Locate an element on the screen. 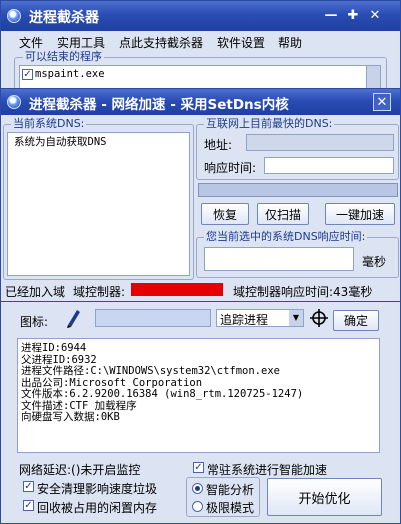  menu-tools: 实用工具 is located at coordinates (81, 42).